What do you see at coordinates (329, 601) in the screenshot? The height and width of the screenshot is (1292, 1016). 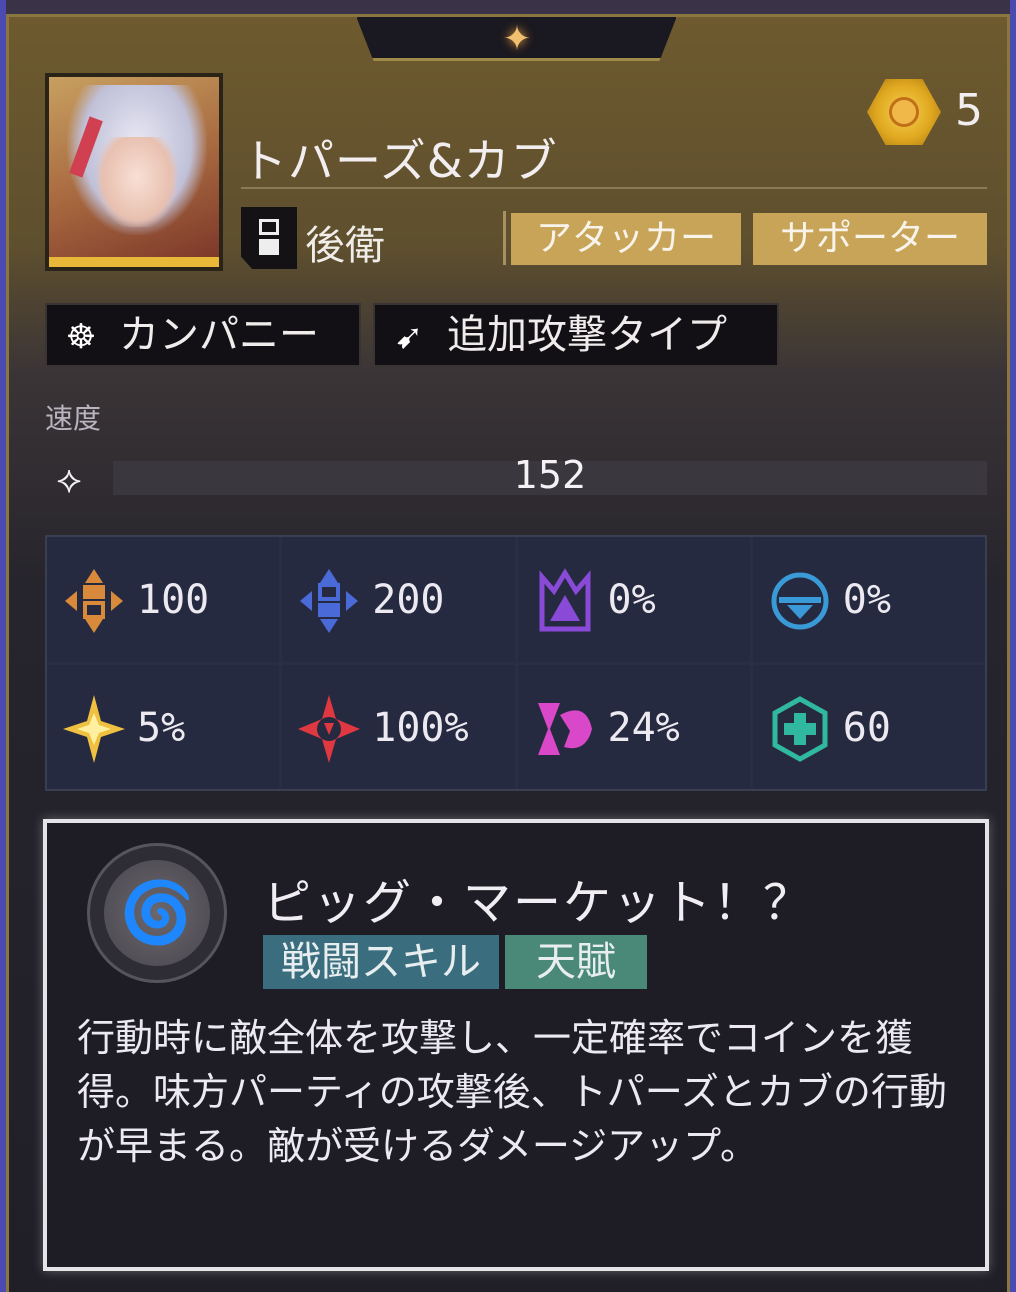 I see `def-icon` at bounding box center [329, 601].